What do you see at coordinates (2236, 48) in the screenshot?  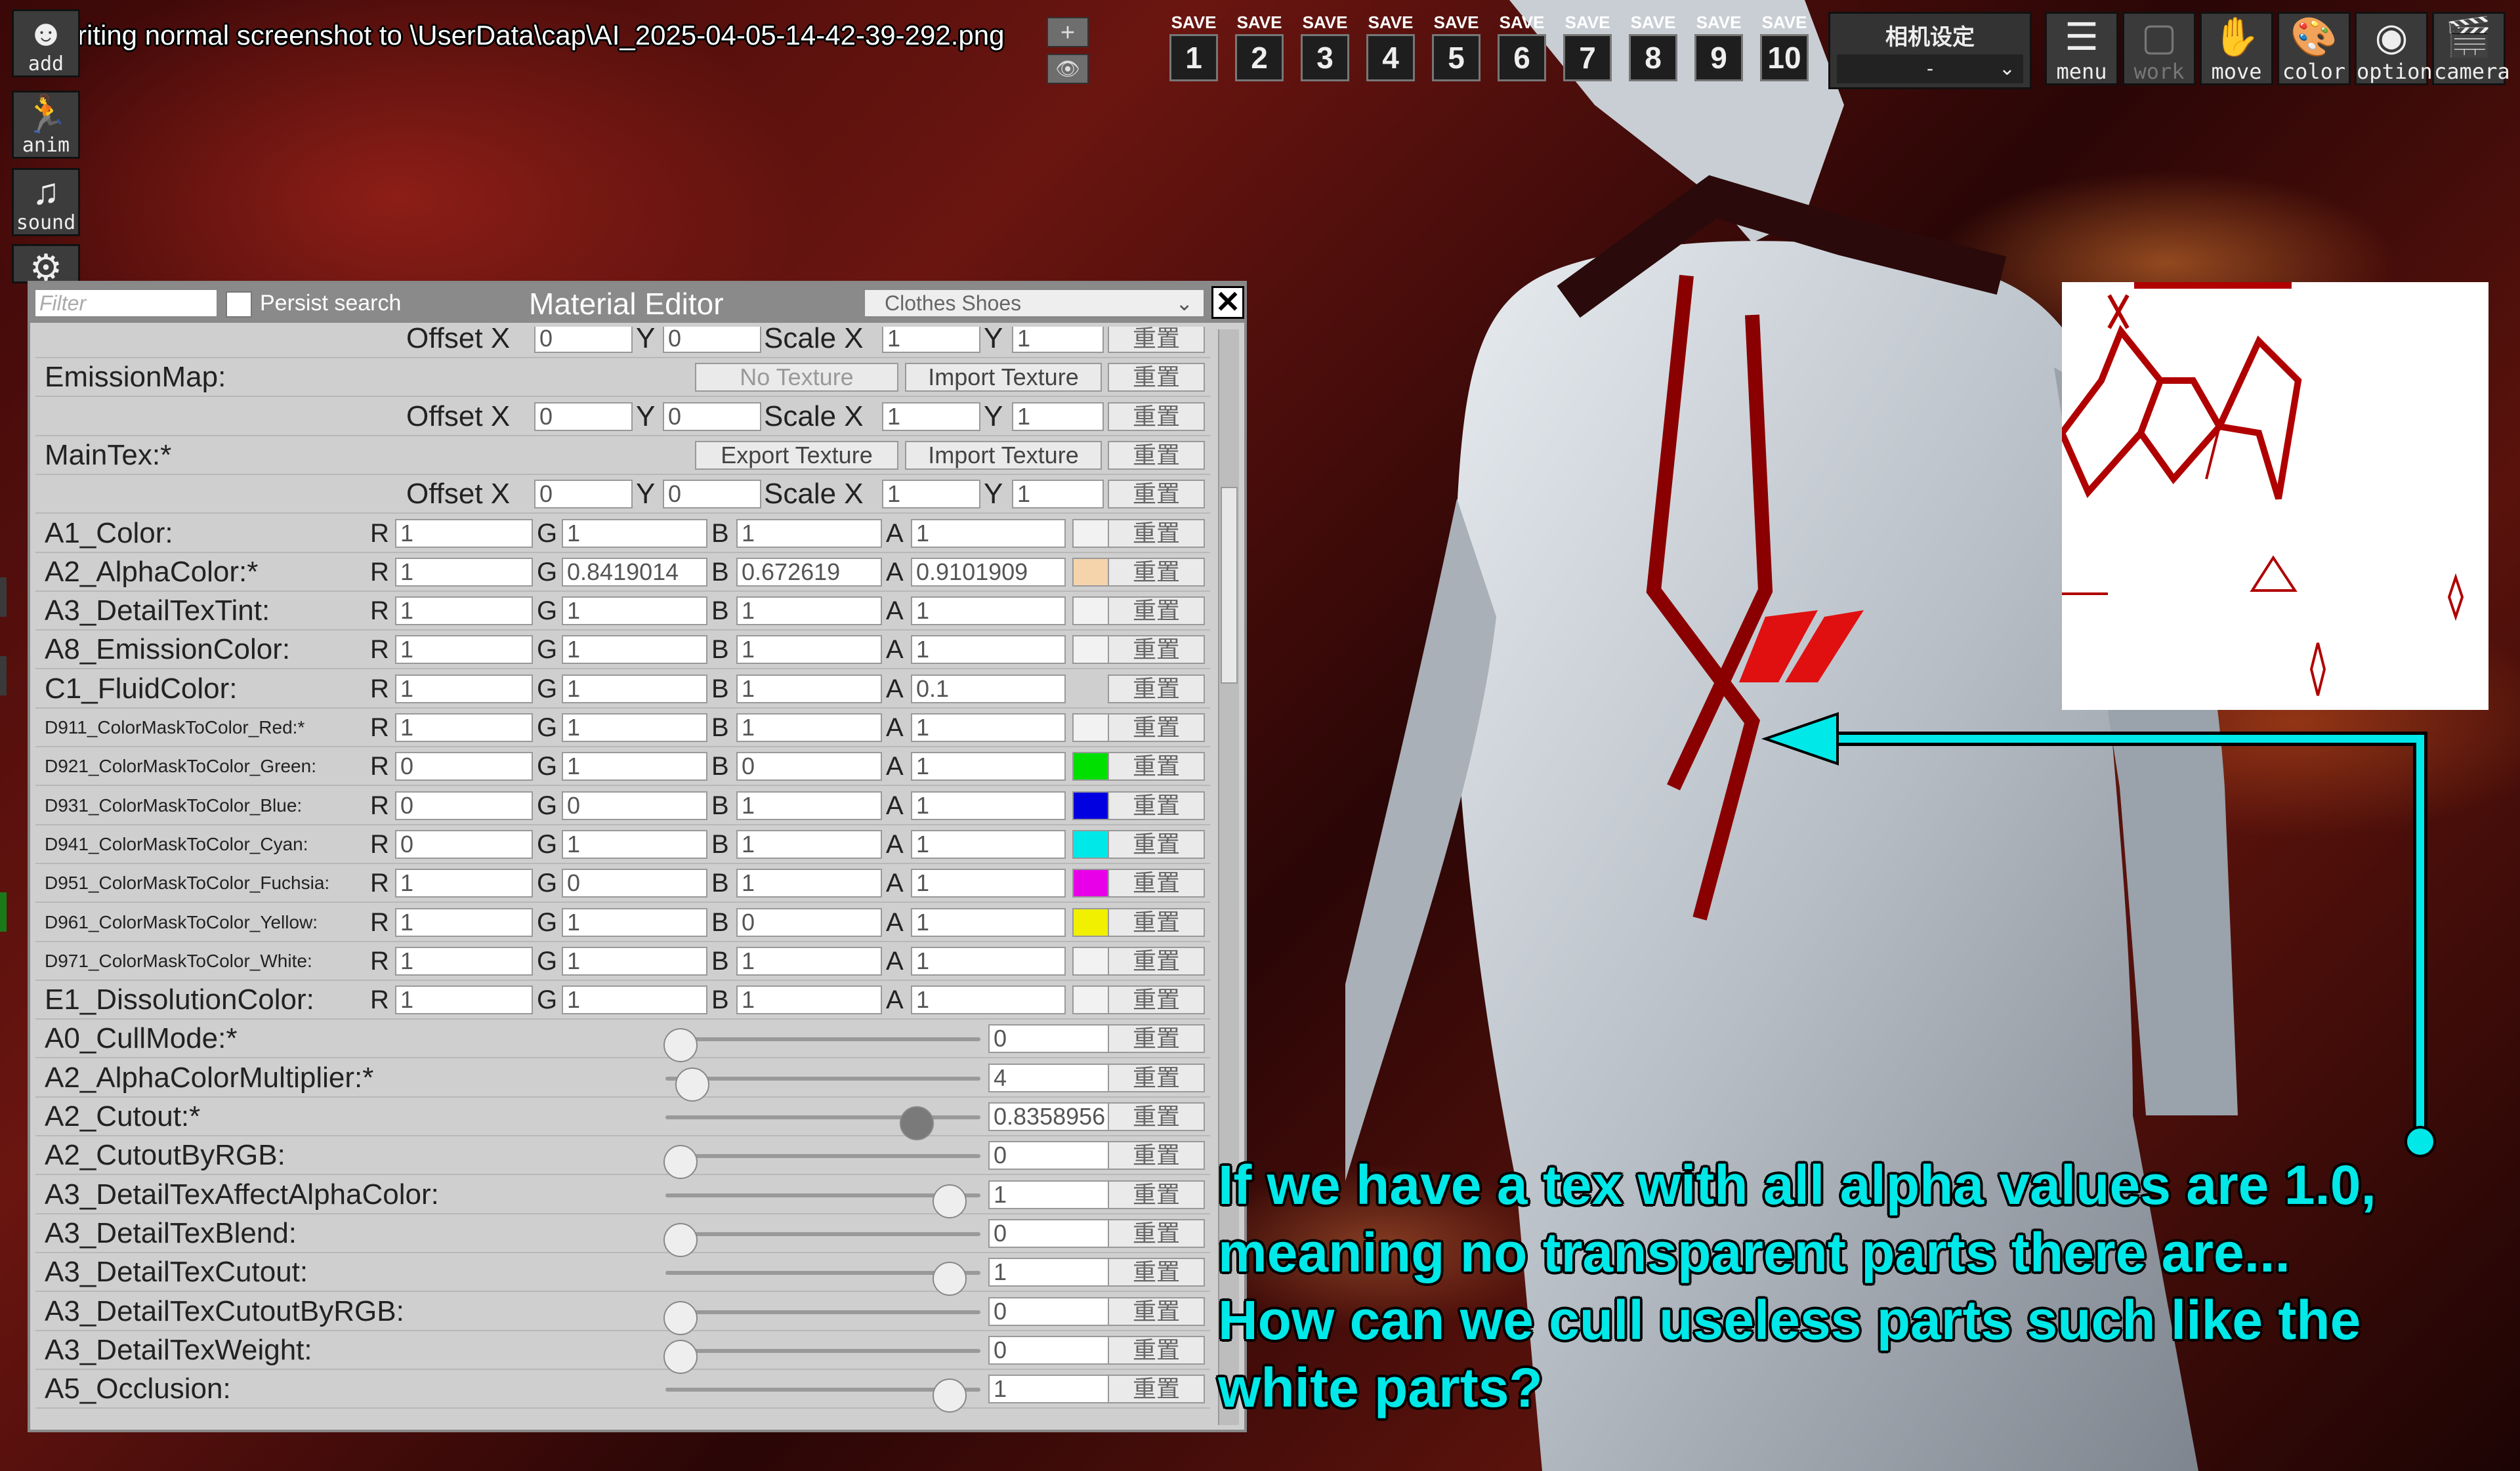 I see `move-button: ✋ move` at bounding box center [2236, 48].